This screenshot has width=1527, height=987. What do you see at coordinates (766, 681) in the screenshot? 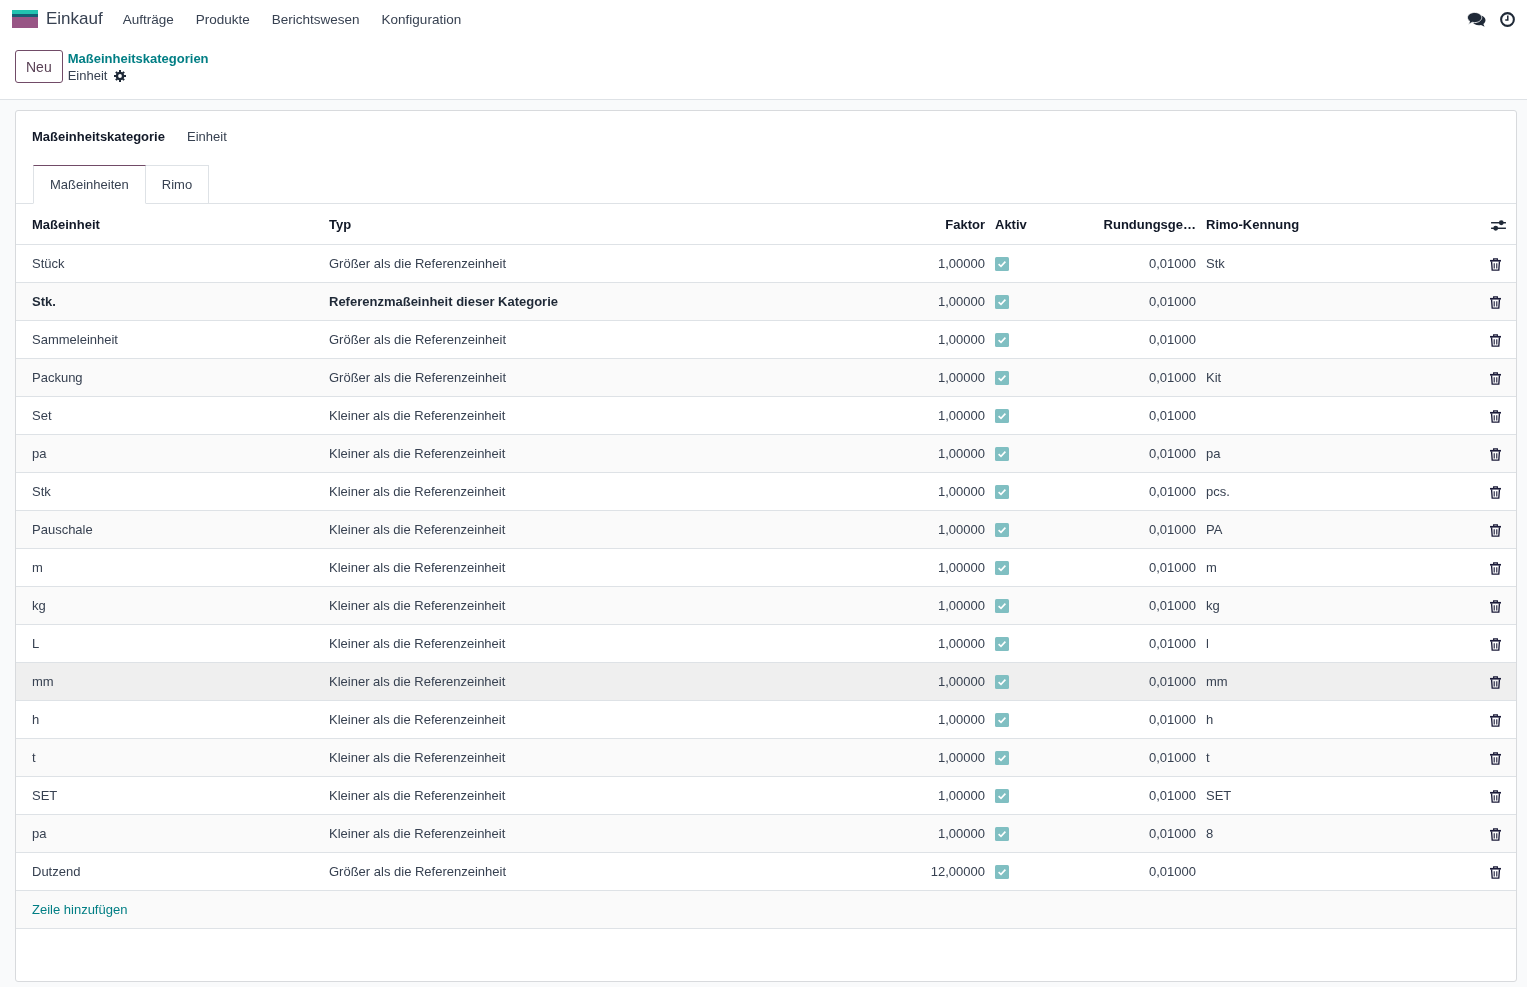
I see `table-row: mm Kleiner als die Referenzeinheit 1,00000 0,01000 mm` at bounding box center [766, 681].